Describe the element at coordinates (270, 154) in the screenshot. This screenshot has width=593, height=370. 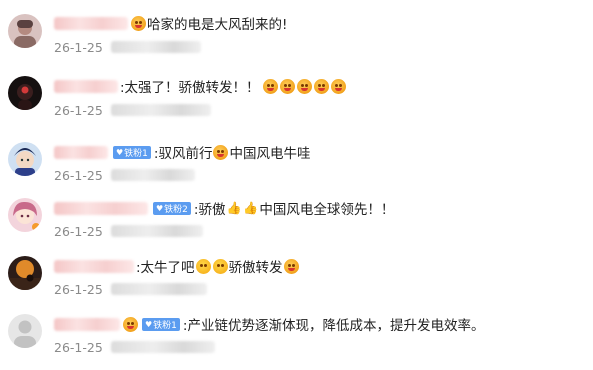
I see `comment-text-cont: 中国风电牛哇` at that location.